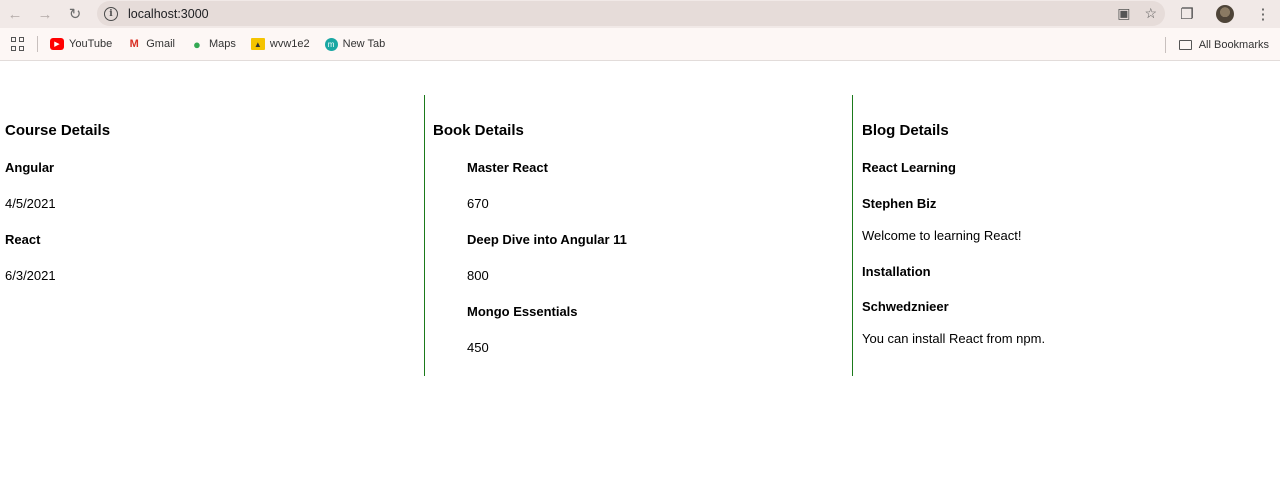 The width and height of the screenshot is (1280, 485). Describe the element at coordinates (160, 44) in the screenshot. I see `bookmark-label: Gmail` at that location.